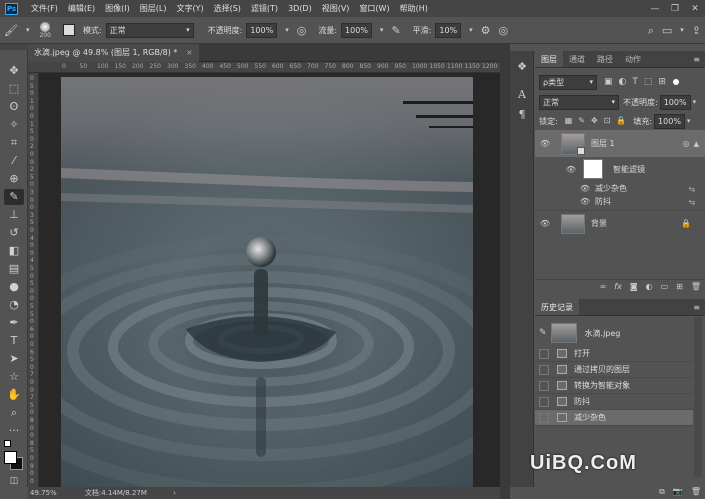  Describe the element at coordinates (557, 307) in the screenshot. I see `tab-history: 历史记录` at that location.